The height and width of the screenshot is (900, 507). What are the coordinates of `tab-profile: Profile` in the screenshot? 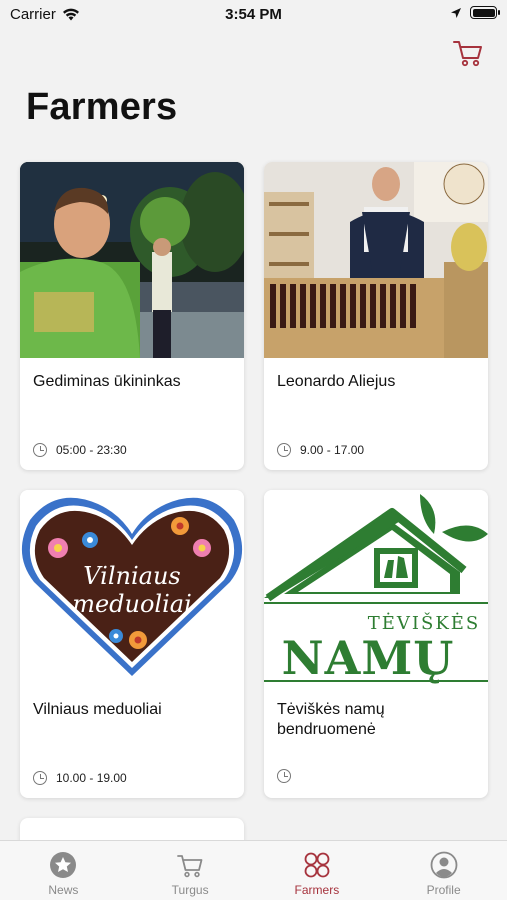 It's located at (443, 870).